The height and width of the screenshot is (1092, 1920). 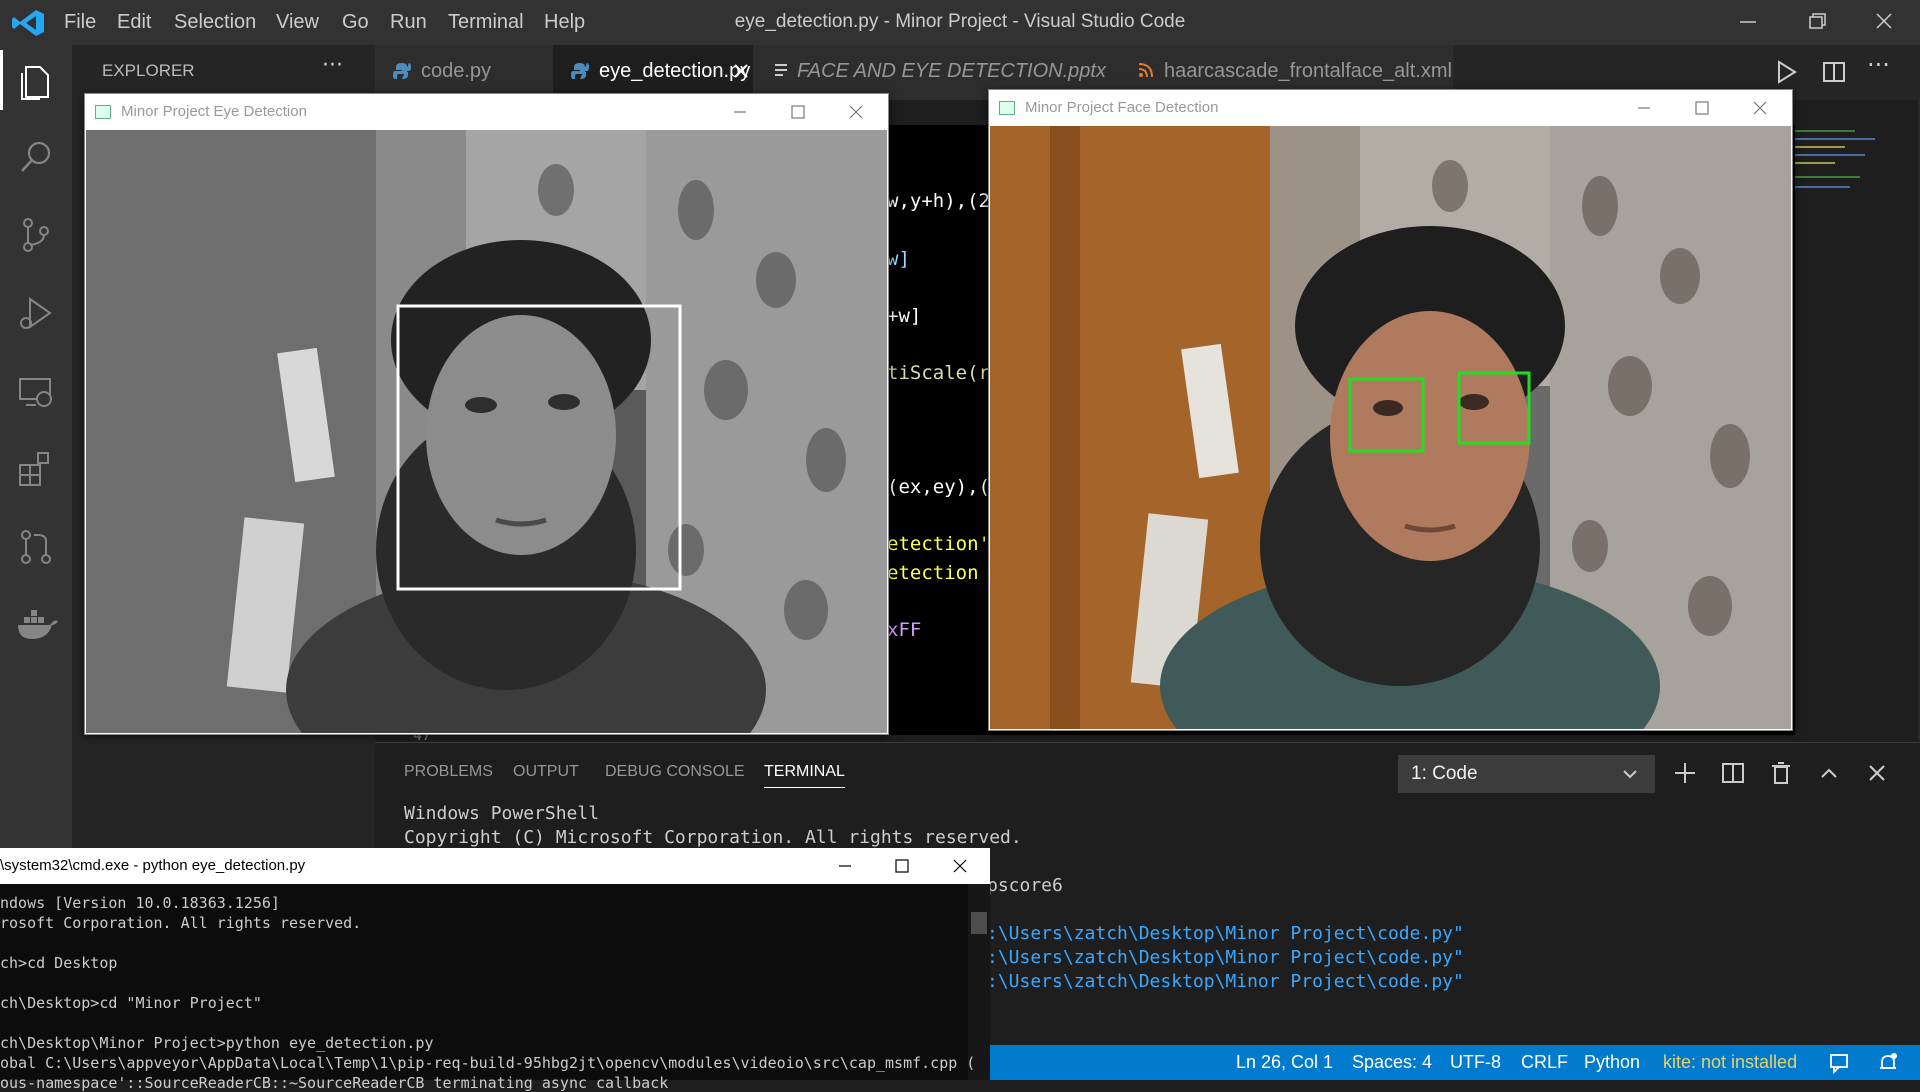 What do you see at coordinates (938, 201) in the screenshot?
I see `code-fragment: w,y+h),(2` at bounding box center [938, 201].